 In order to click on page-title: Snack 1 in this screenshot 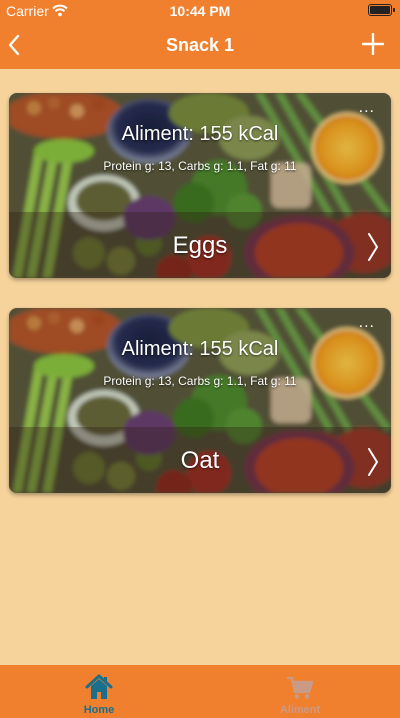, I will do `click(200, 45)`.